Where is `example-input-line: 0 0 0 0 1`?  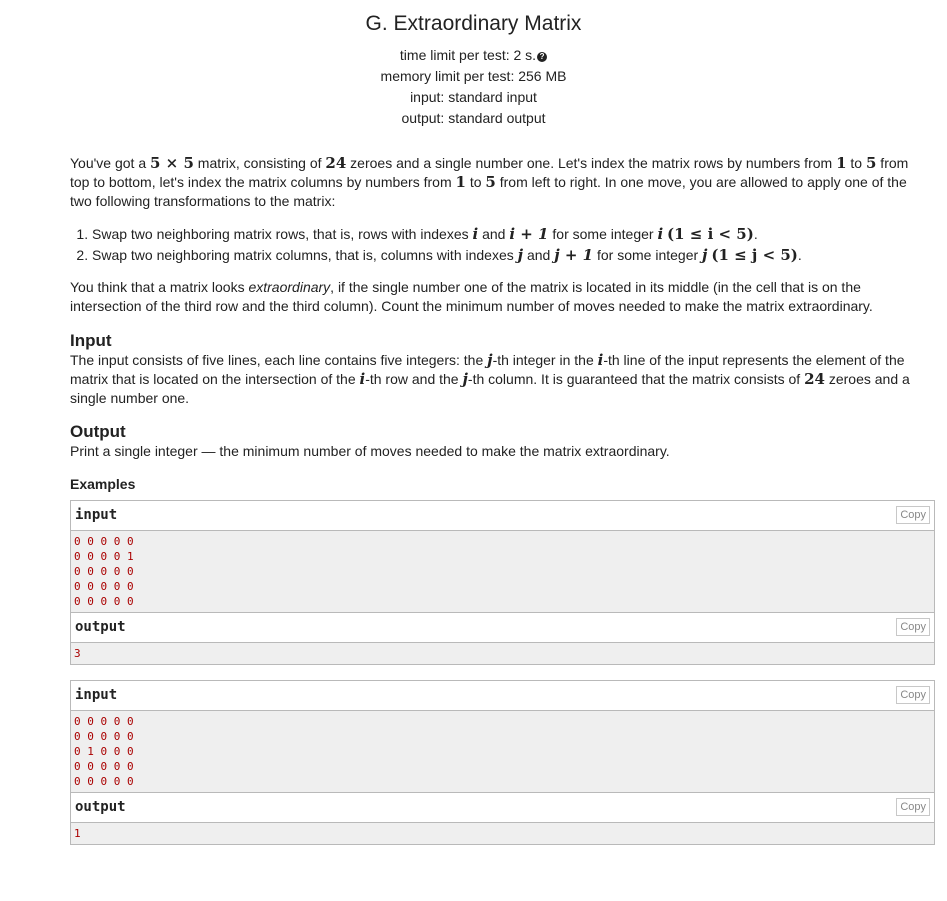 example-input-line: 0 0 0 0 1 is located at coordinates (104, 556).